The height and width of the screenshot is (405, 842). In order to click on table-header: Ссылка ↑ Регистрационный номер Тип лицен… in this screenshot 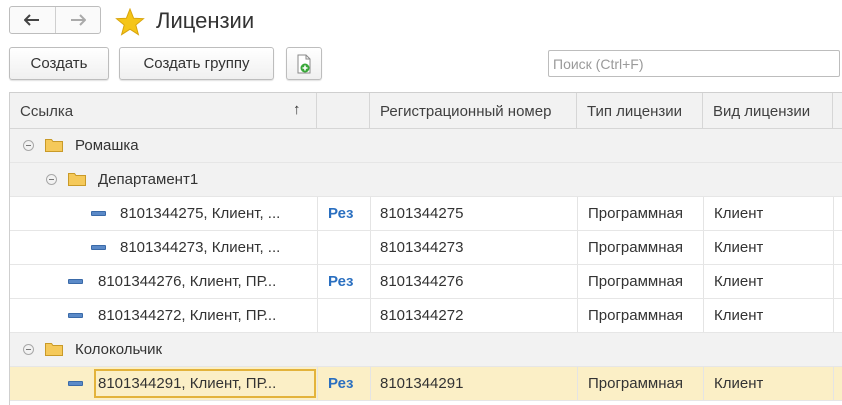, I will do `click(426, 111)`.